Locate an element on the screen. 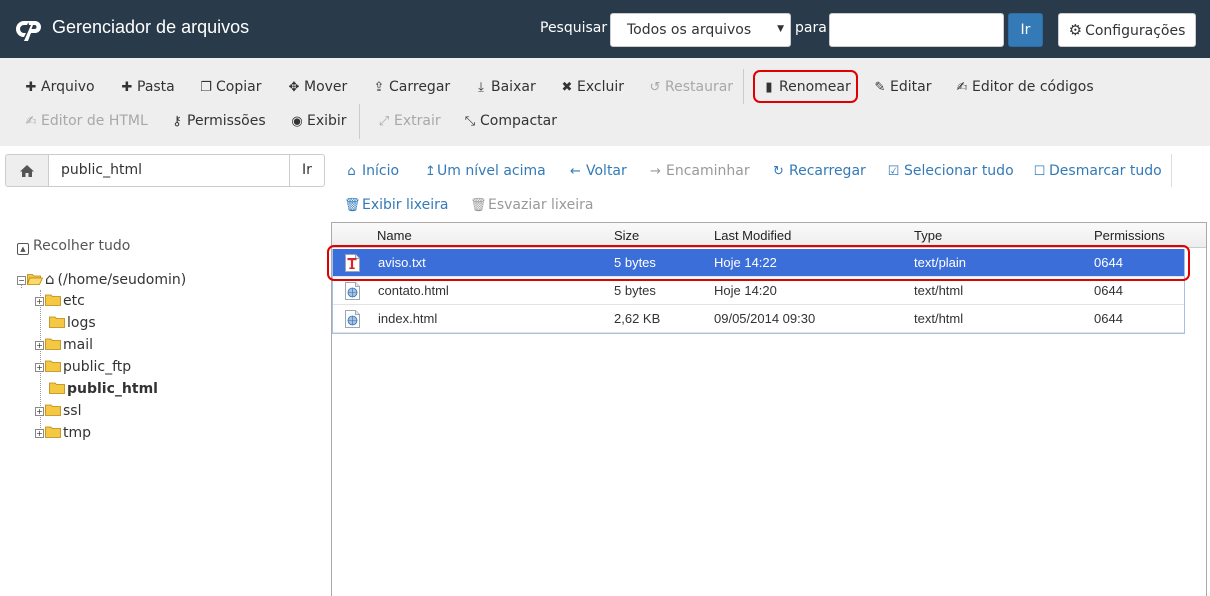  toolbar-divider is located at coordinates (743, 86).